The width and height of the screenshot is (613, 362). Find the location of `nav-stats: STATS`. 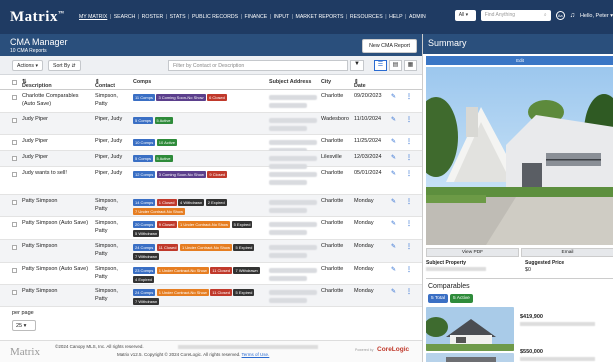

nav-stats: STATS is located at coordinates (177, 17).